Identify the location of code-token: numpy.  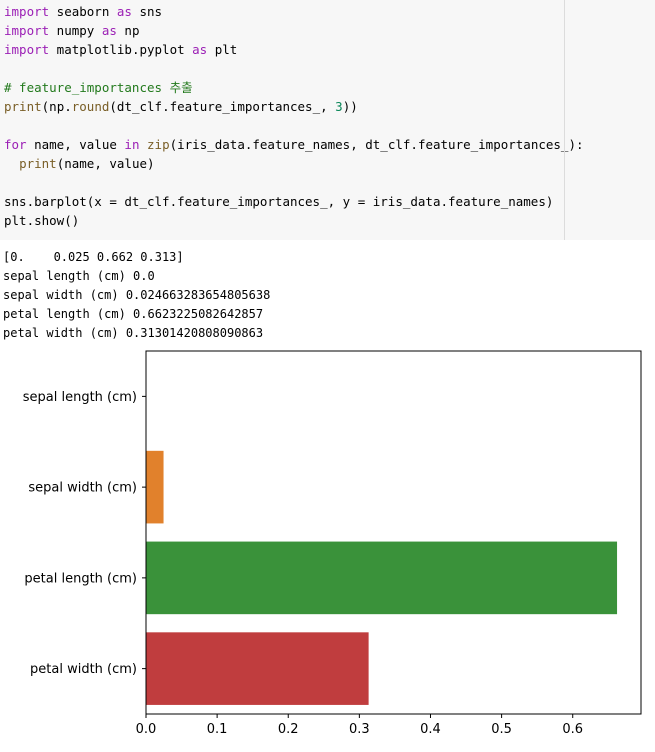
(75, 30).